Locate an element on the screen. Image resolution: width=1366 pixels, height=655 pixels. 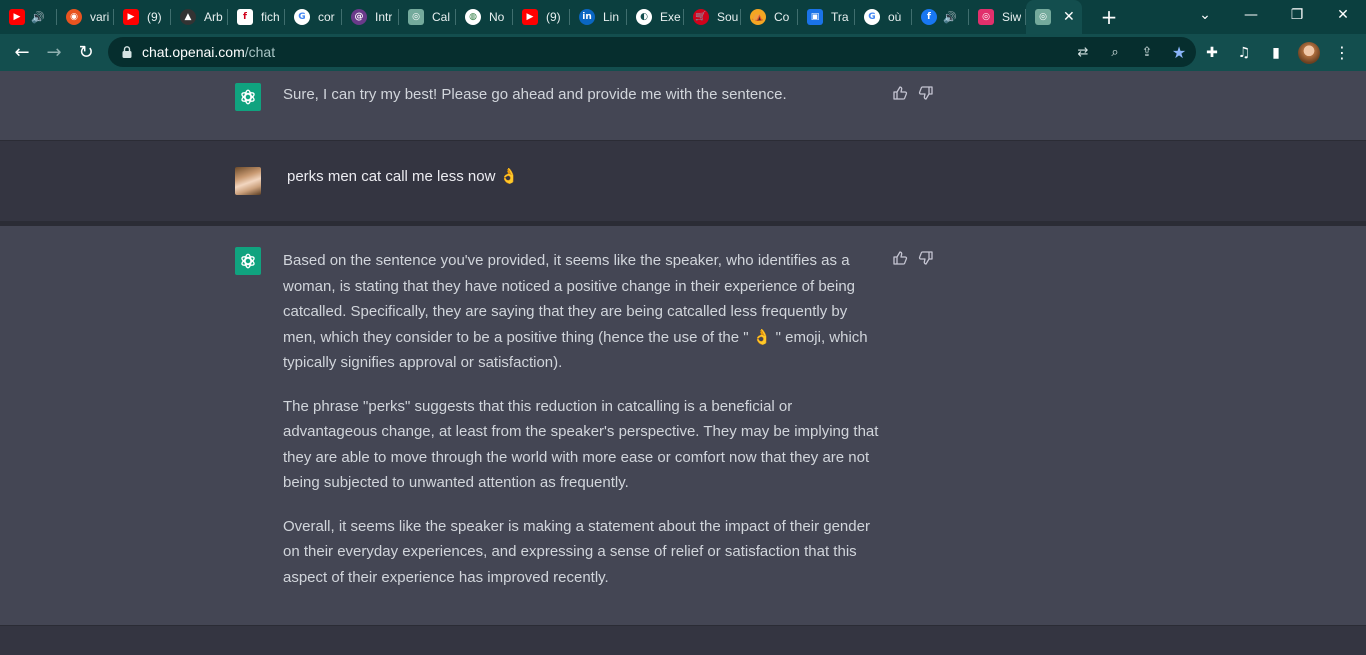
tab-title: vari is located at coordinates (100, 17).